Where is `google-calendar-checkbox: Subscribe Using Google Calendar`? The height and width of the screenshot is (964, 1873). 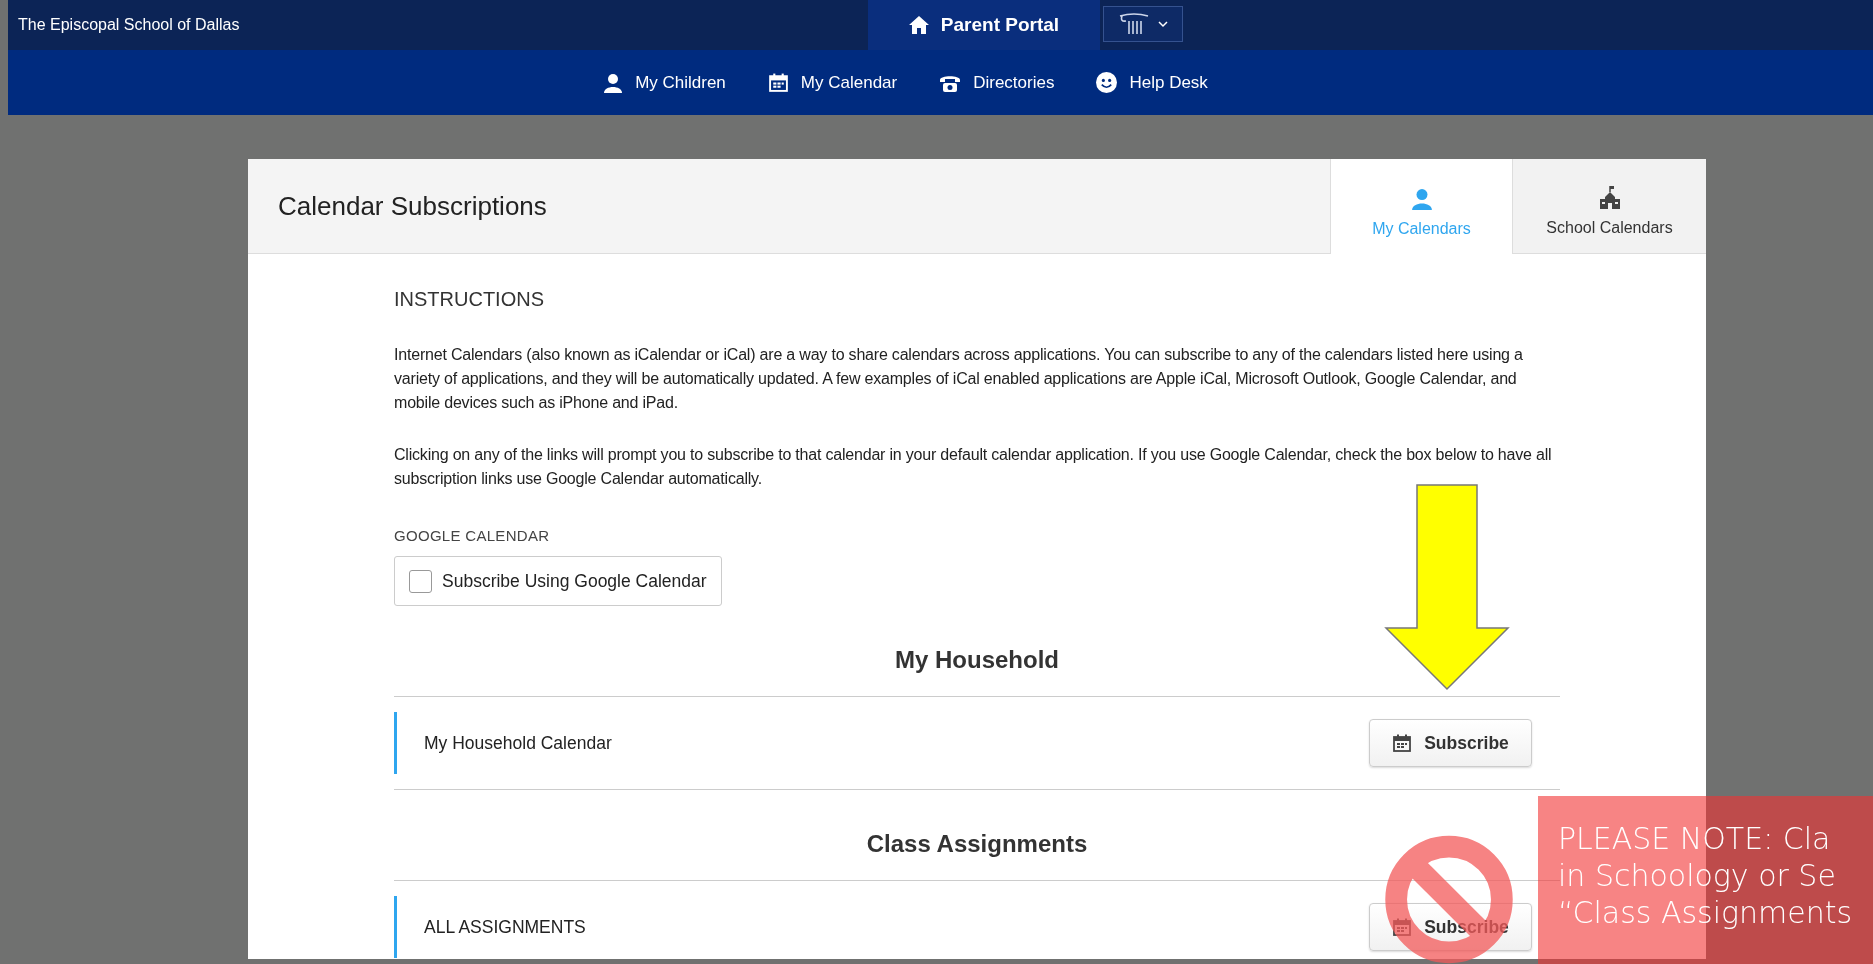 google-calendar-checkbox: Subscribe Using Google Calendar is located at coordinates (558, 581).